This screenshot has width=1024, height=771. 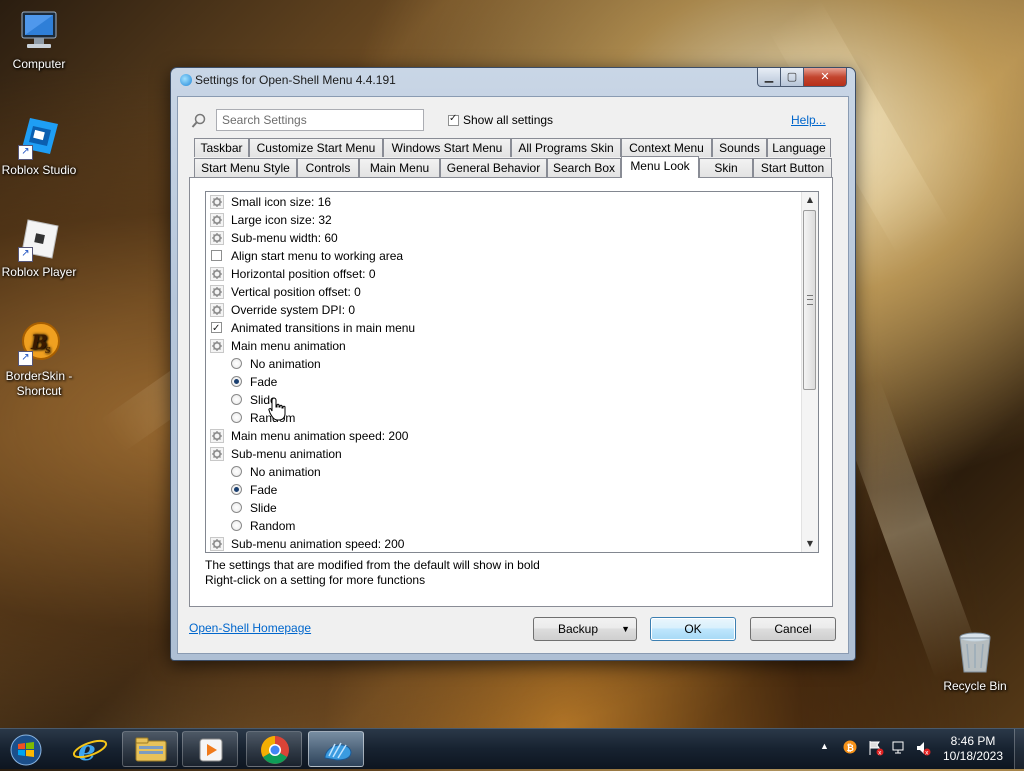 I want to click on settings-row: Large icon size: 32, so click(x=503, y=220).